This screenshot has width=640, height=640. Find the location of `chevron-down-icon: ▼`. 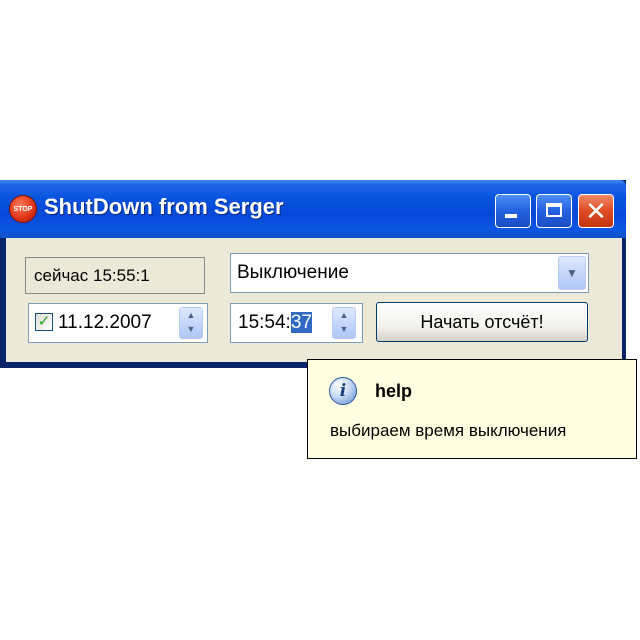

chevron-down-icon: ▼ is located at coordinates (572, 273).